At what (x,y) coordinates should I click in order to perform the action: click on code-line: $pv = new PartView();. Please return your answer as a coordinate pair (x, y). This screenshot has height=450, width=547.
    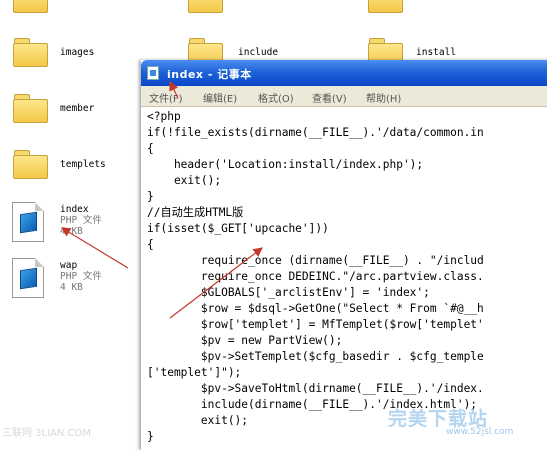
    Looking at the image, I should click on (245, 340).